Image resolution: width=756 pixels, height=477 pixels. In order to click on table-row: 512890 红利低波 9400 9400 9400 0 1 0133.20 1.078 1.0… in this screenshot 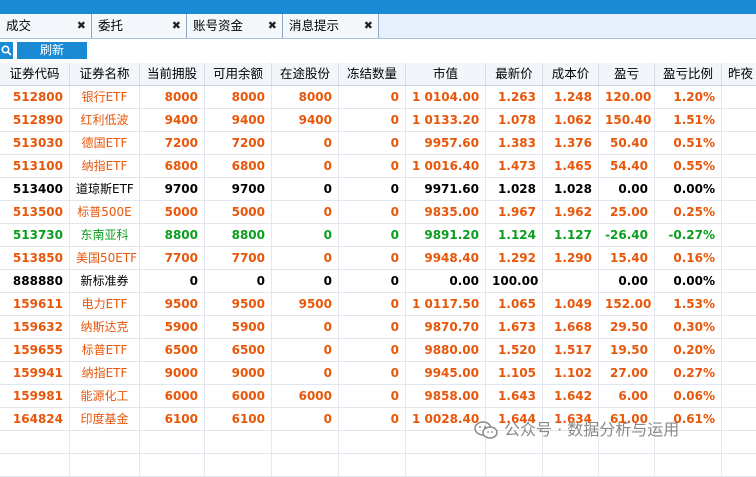, I will do `click(378, 120)`.